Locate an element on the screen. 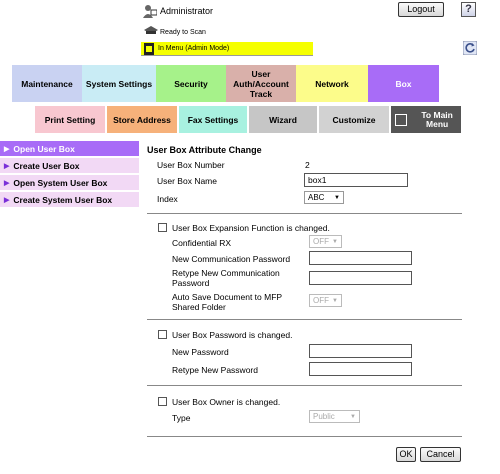  help-button: ? is located at coordinates (468, 9).